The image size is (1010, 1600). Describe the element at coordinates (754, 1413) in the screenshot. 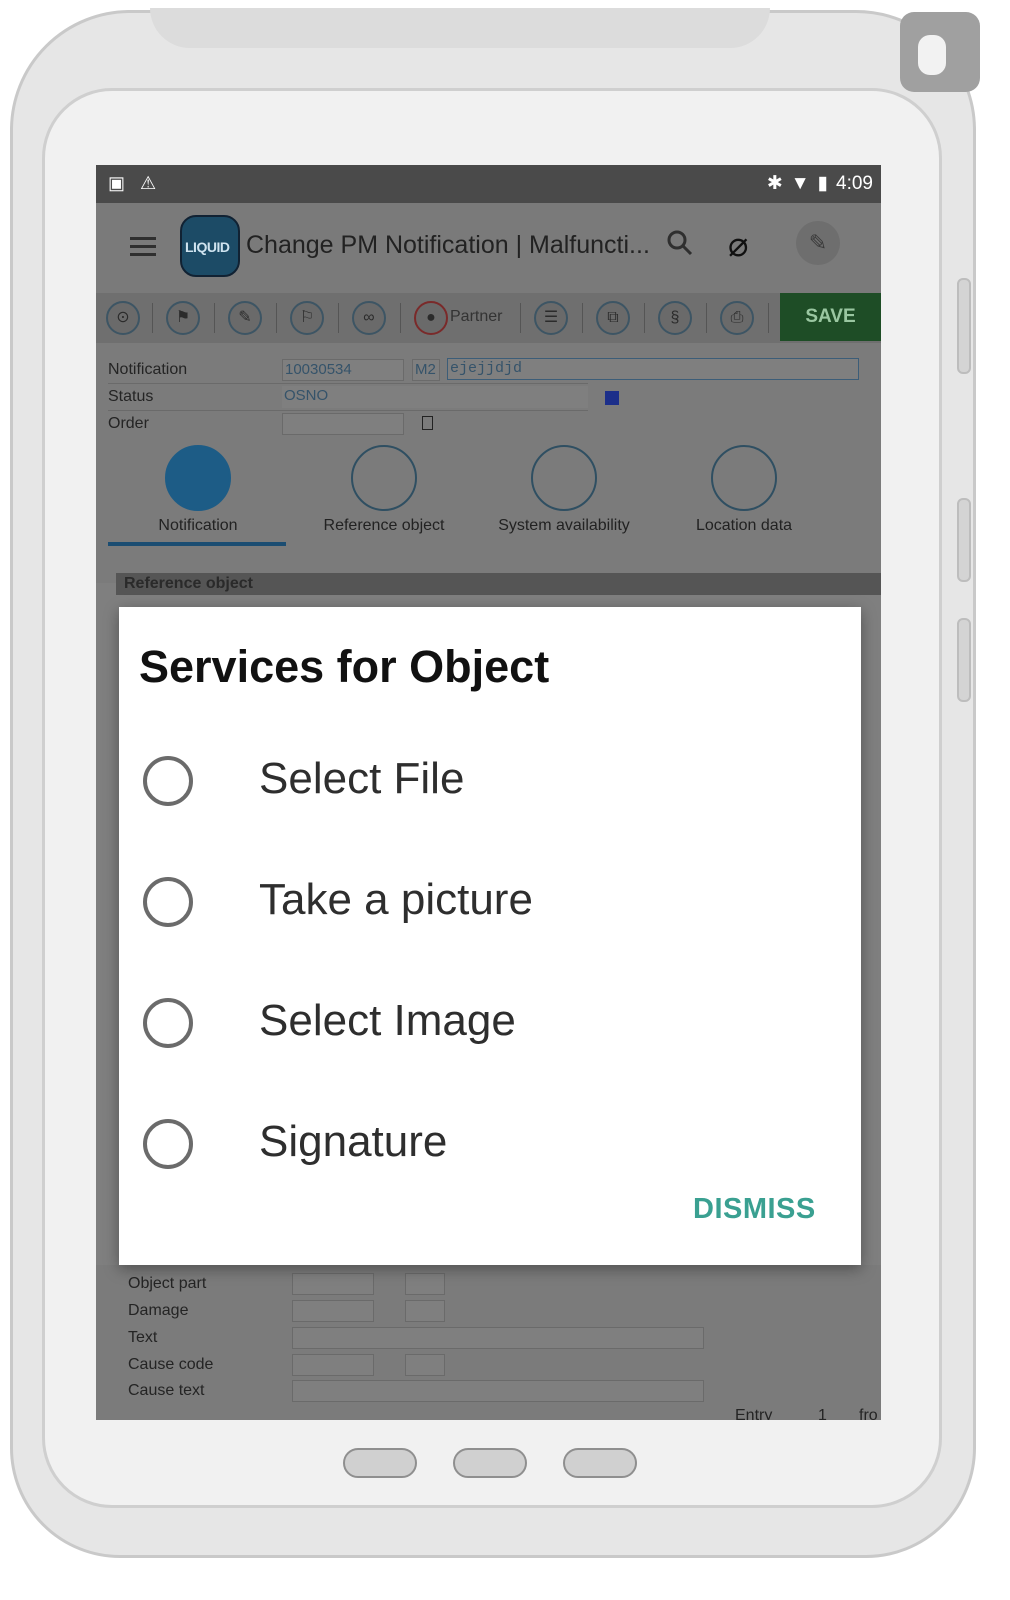

I see `entry-label: Entry` at that location.